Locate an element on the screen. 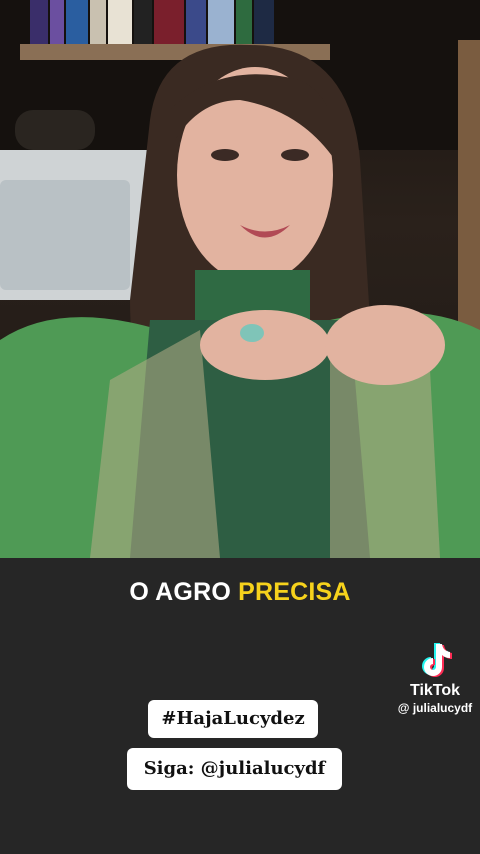 The image size is (480, 854). tiktok-logo-icon is located at coordinates (437, 660).